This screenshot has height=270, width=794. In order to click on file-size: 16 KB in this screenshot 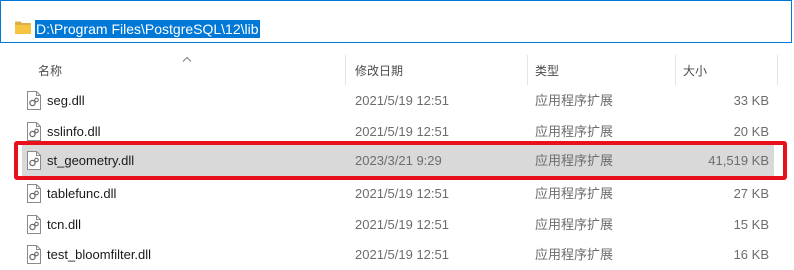, I will do `click(751, 254)`.